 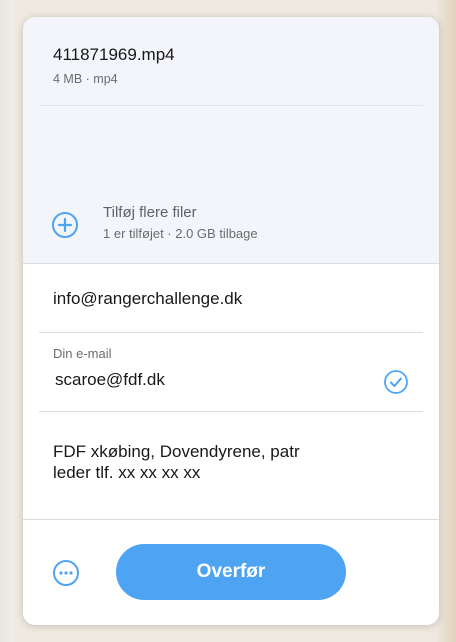 What do you see at coordinates (82, 353) in the screenshot?
I see `sender-email-label: Din e-mail` at bounding box center [82, 353].